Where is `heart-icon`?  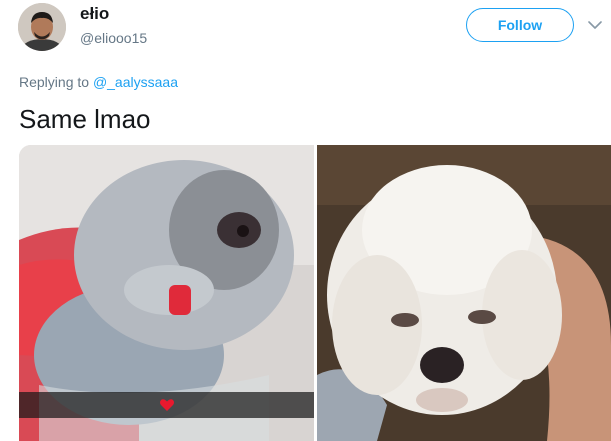
heart-icon is located at coordinates (167, 405).